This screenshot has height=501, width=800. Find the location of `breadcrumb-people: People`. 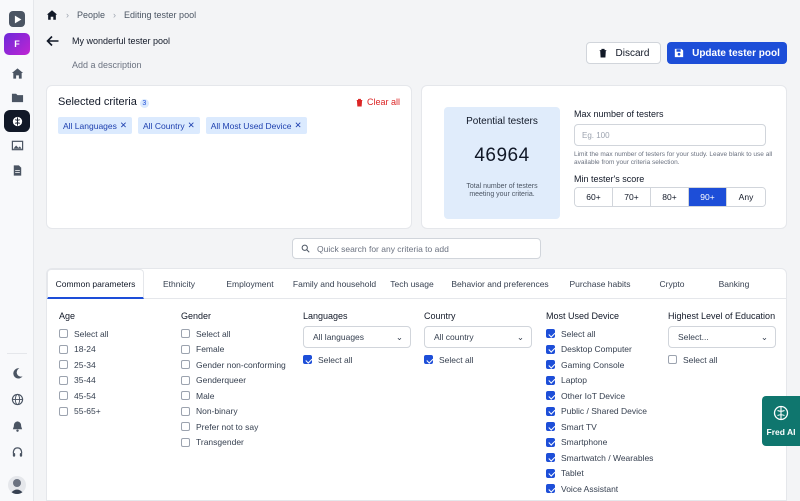

breadcrumb-people: People is located at coordinates (91, 15).